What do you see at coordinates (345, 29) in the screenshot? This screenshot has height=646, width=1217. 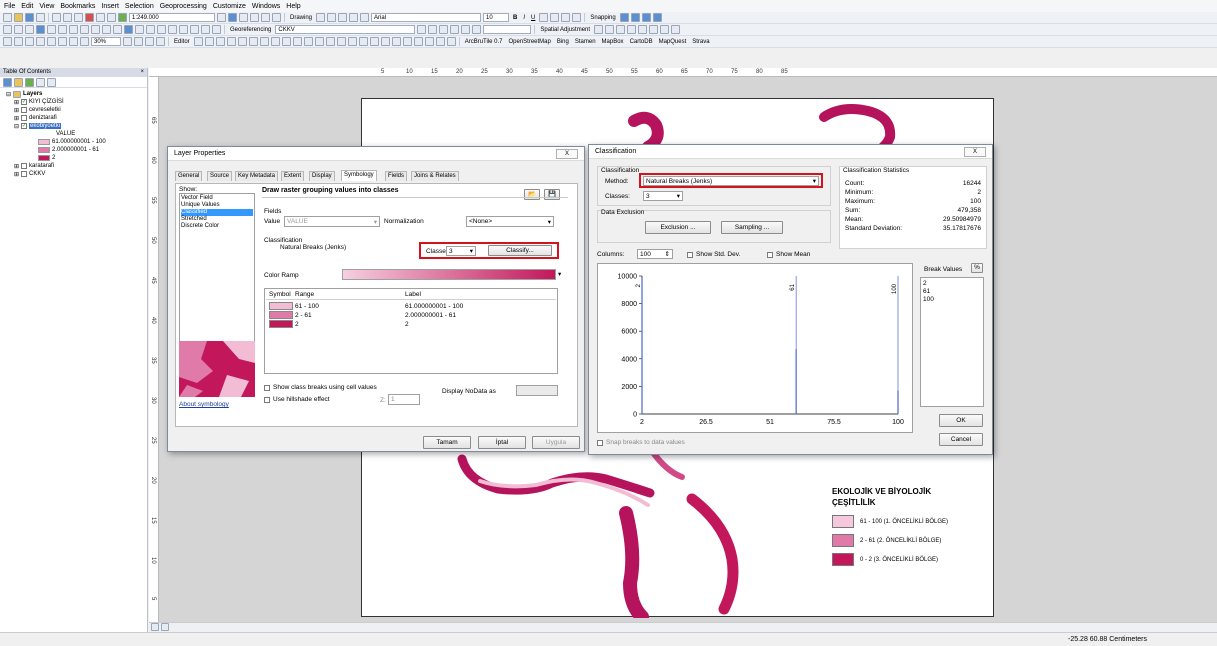 I see `georef-layer-select: CKKV` at bounding box center [345, 29].